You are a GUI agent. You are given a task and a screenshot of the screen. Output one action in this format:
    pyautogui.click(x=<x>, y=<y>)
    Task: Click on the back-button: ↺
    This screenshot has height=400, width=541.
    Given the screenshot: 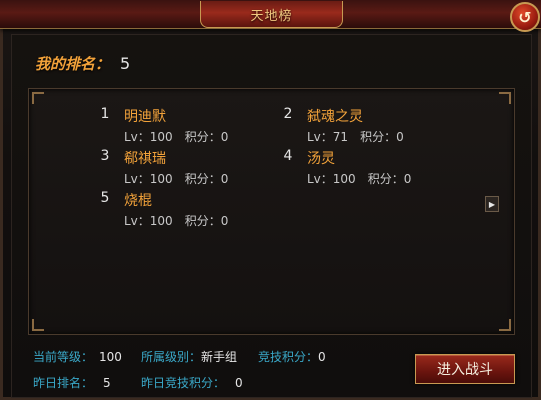 What is the action you would take?
    pyautogui.click(x=525, y=17)
    